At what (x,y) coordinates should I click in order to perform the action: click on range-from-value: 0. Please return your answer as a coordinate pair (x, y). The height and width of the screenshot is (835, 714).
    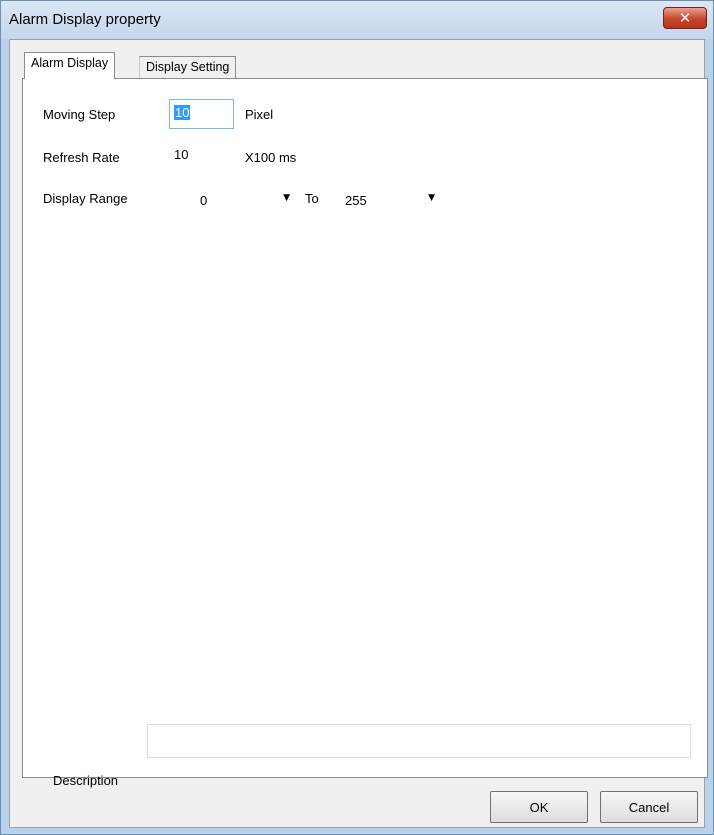
    Looking at the image, I should click on (204, 200).